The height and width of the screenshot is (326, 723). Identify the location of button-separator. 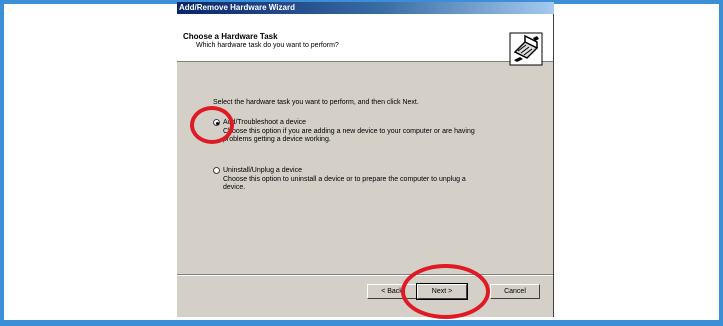
(365, 275).